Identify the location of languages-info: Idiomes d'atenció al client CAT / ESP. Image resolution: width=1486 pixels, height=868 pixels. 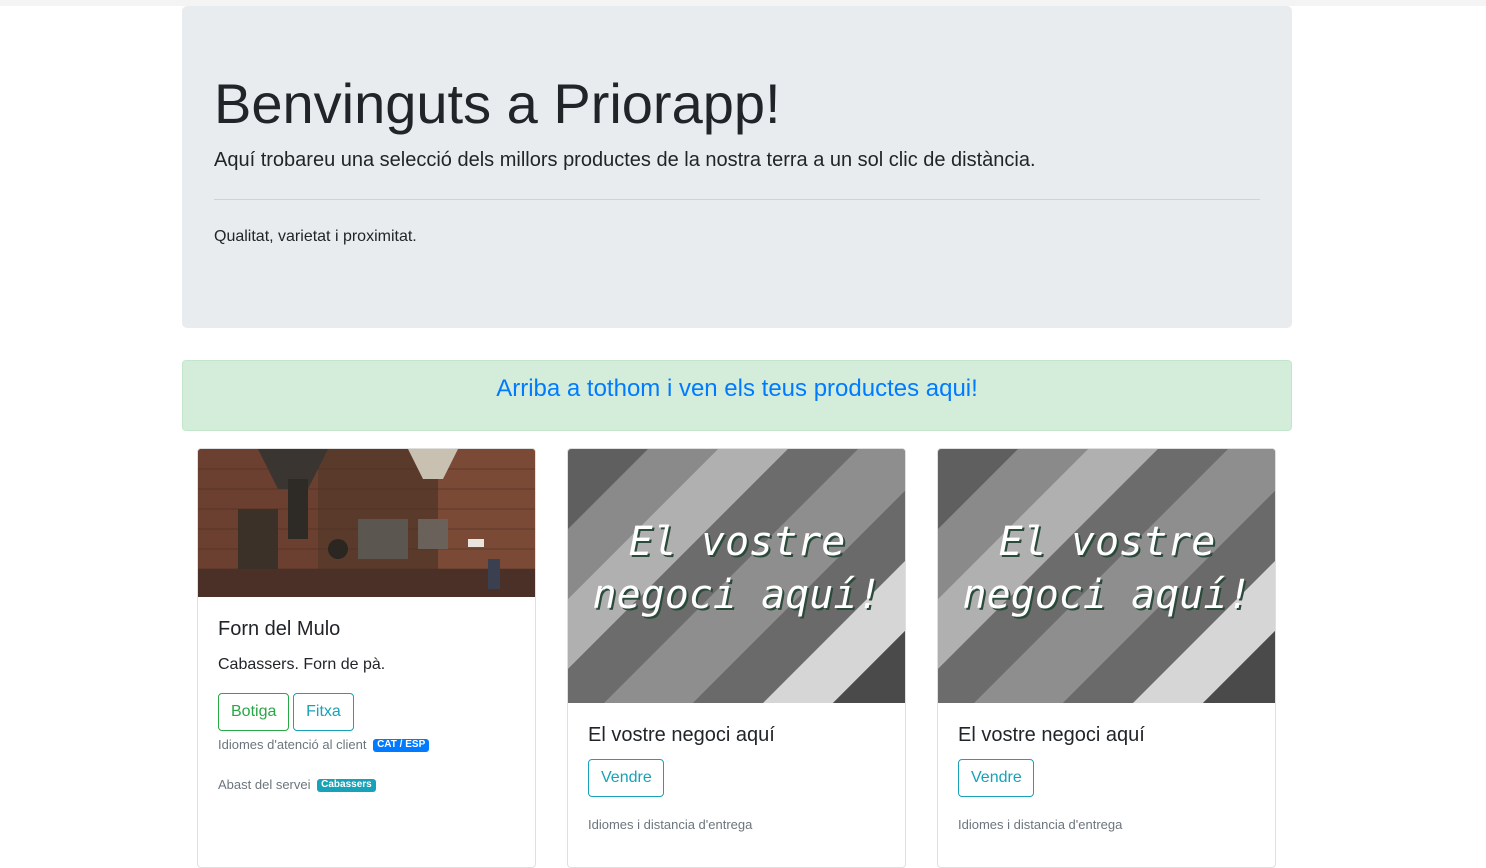
(324, 745).